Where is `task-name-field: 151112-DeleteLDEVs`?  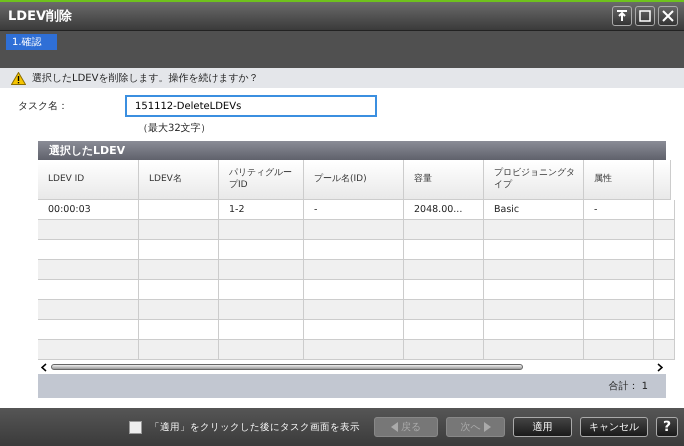
task-name-field: 151112-DeleteLDEVs is located at coordinates (251, 106).